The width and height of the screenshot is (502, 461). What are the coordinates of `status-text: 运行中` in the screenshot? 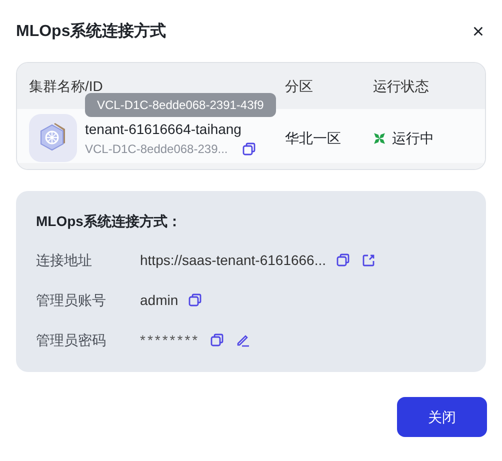 It's located at (413, 138).